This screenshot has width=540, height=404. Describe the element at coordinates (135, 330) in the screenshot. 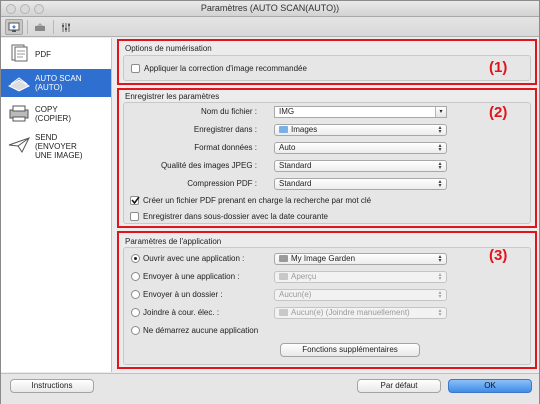

I see `no-app-radio` at that location.